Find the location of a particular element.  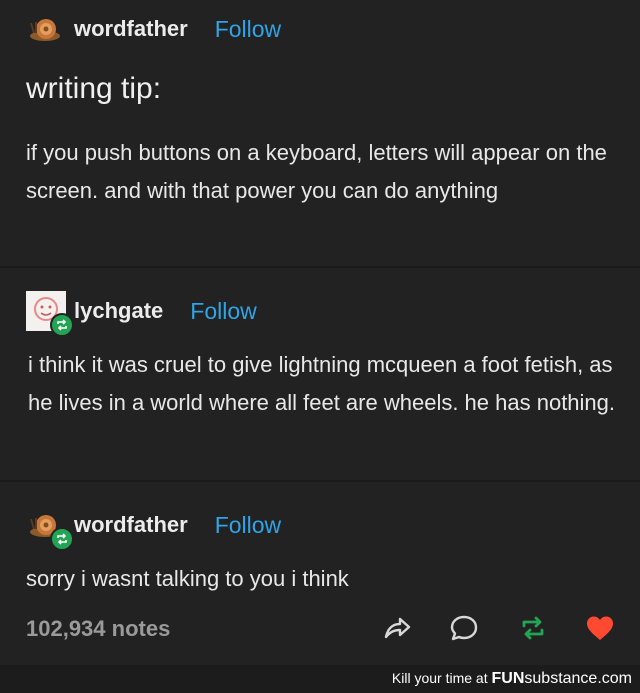

watermark-prefix: Kill your time at is located at coordinates (441, 678).